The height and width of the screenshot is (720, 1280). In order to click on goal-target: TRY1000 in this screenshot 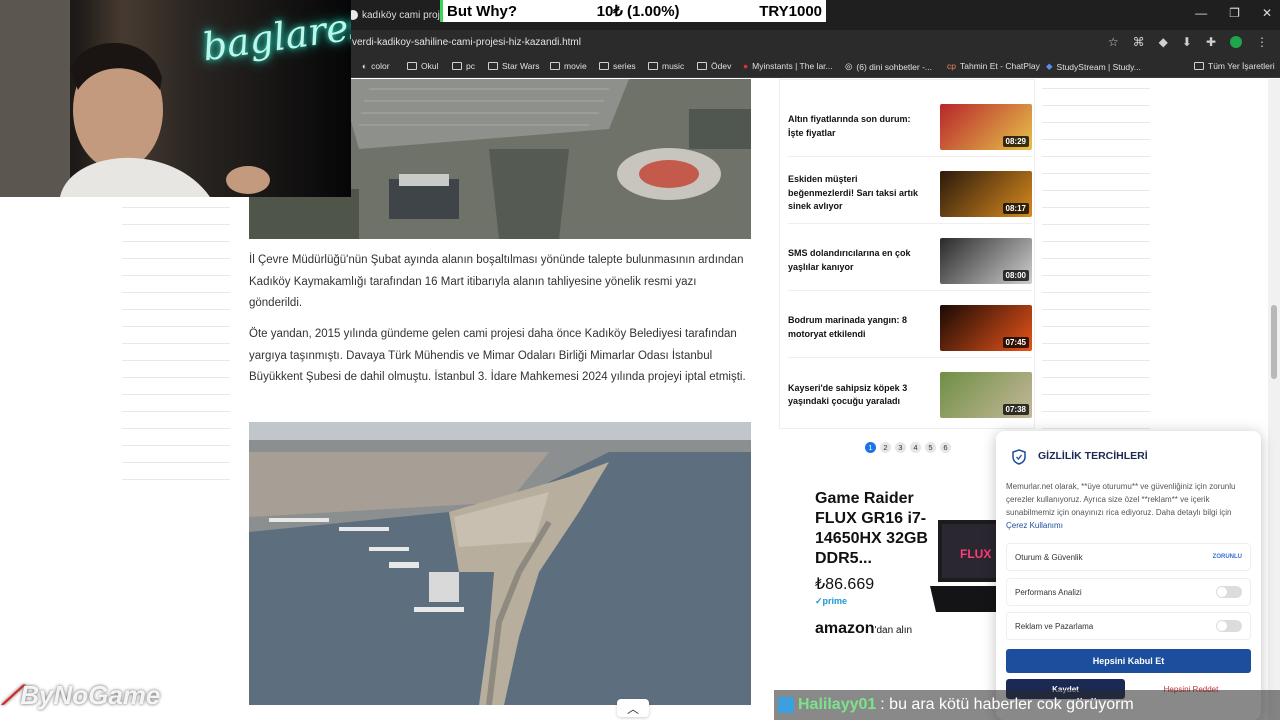, I will do `click(790, 11)`.